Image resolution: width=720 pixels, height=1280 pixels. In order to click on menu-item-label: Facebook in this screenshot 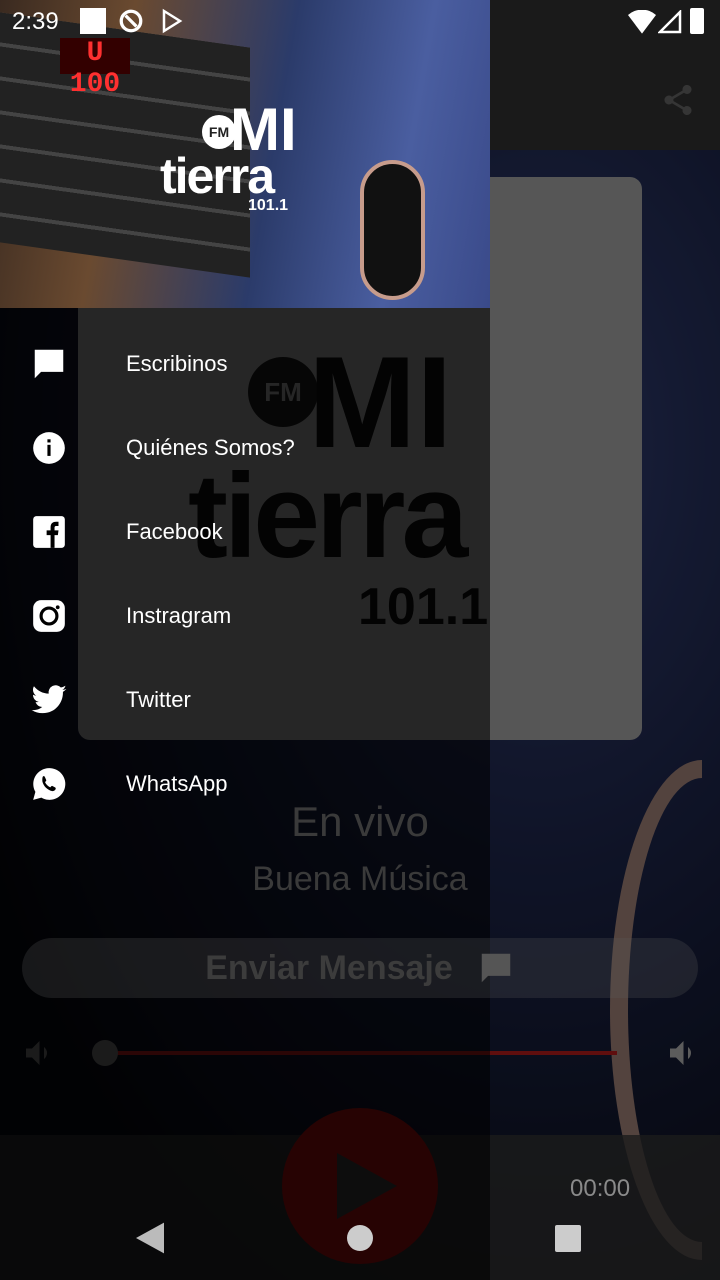, I will do `click(174, 531)`.